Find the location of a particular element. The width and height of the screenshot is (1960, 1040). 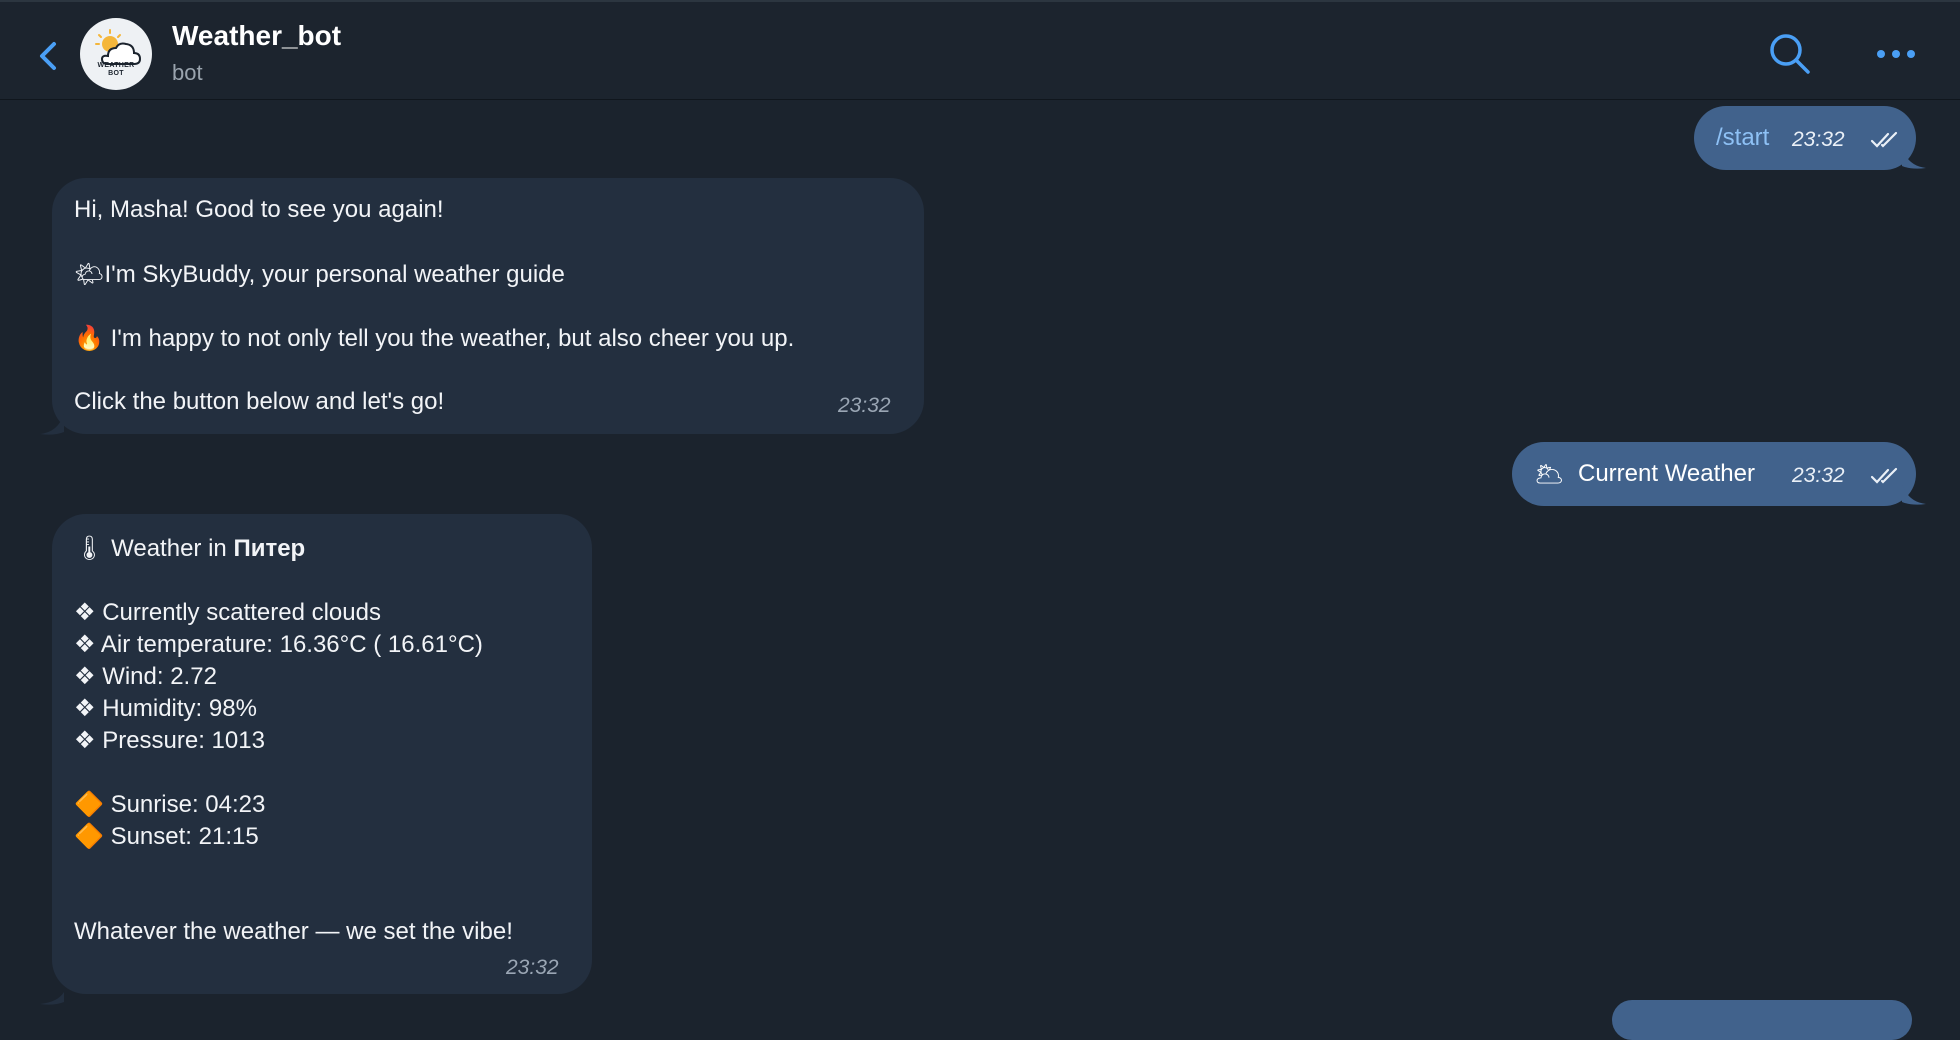

sunset-line: 🔶 Sunset: 21:15 is located at coordinates (166, 836).